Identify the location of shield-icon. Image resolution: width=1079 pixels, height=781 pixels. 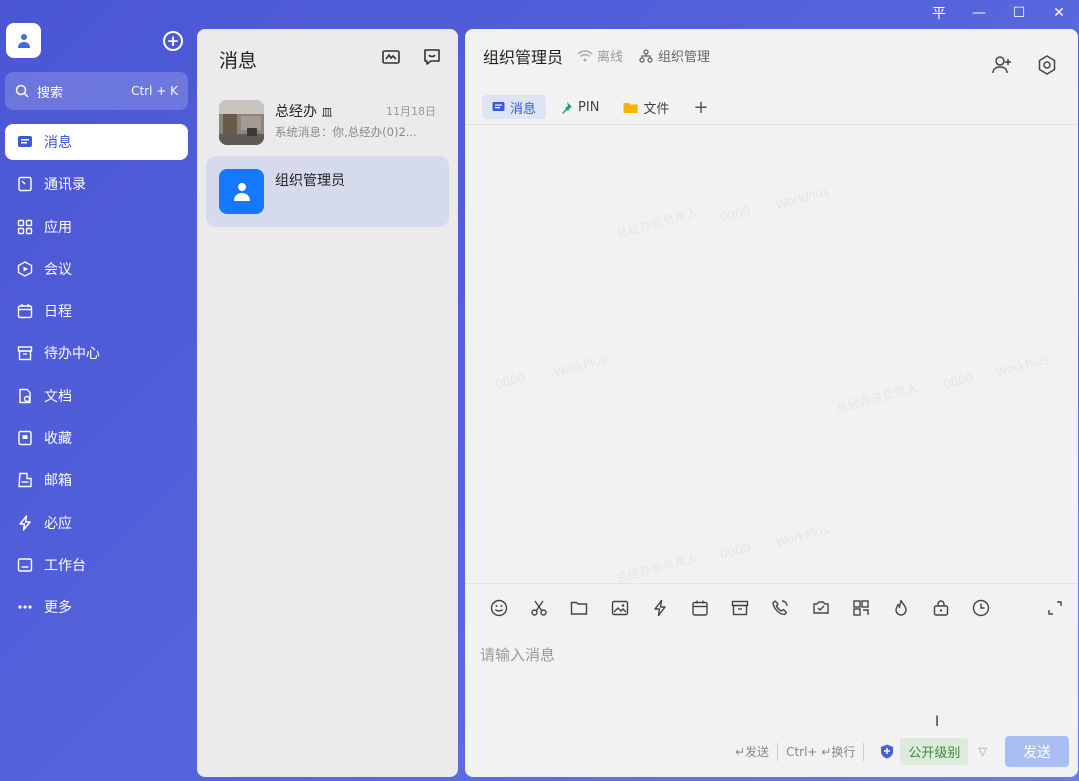
(887, 751).